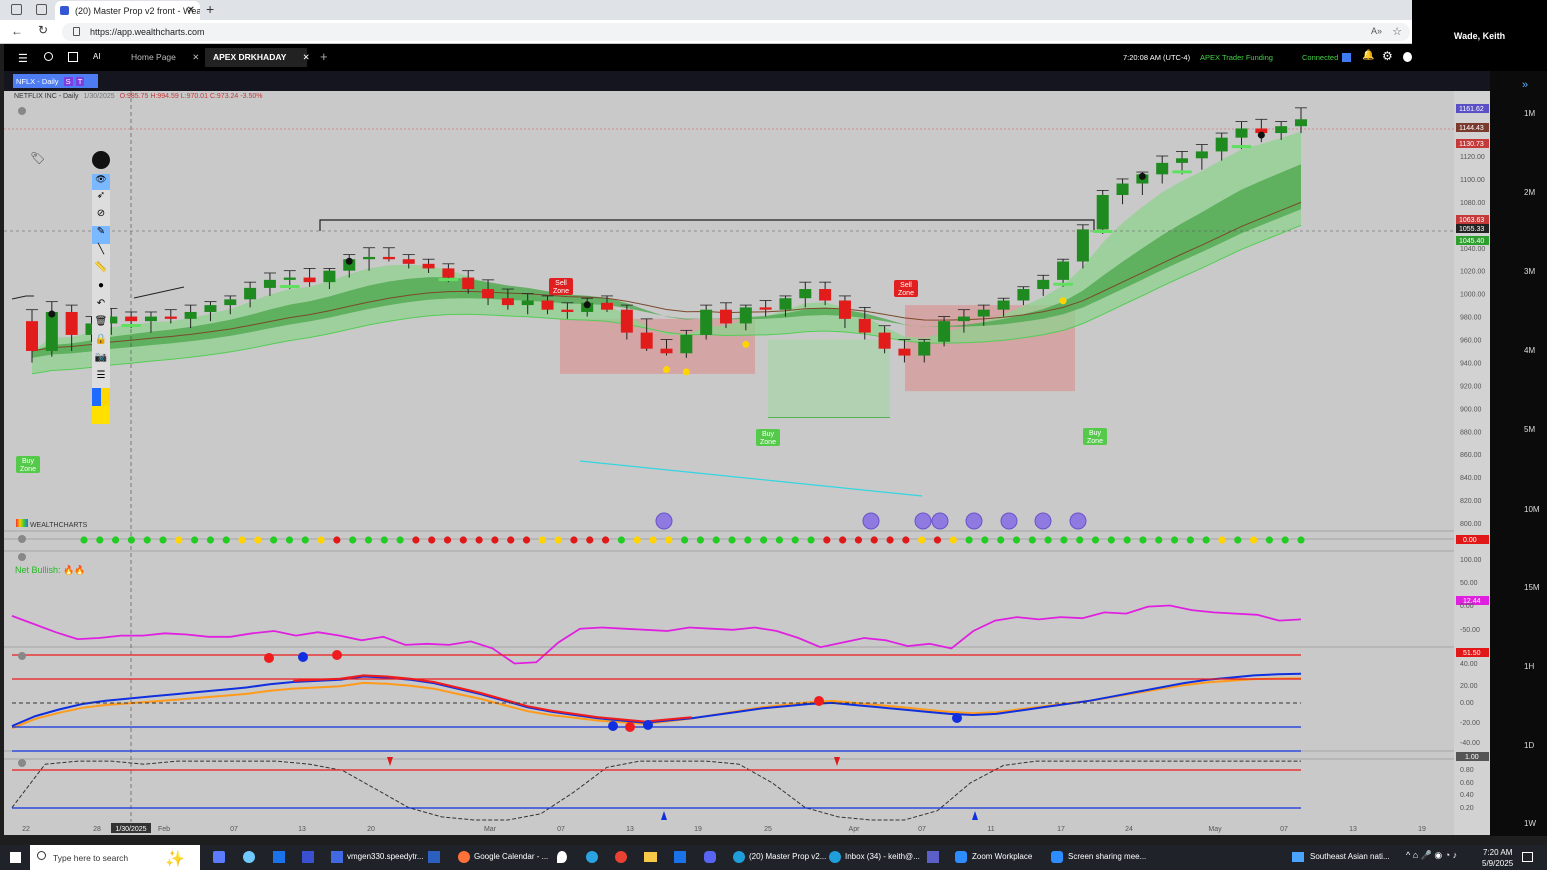 Image resolution: width=1547 pixels, height=870 pixels. What do you see at coordinates (1397, 31) in the screenshot?
I see `favorite-star-icon: ☆` at bounding box center [1397, 31].